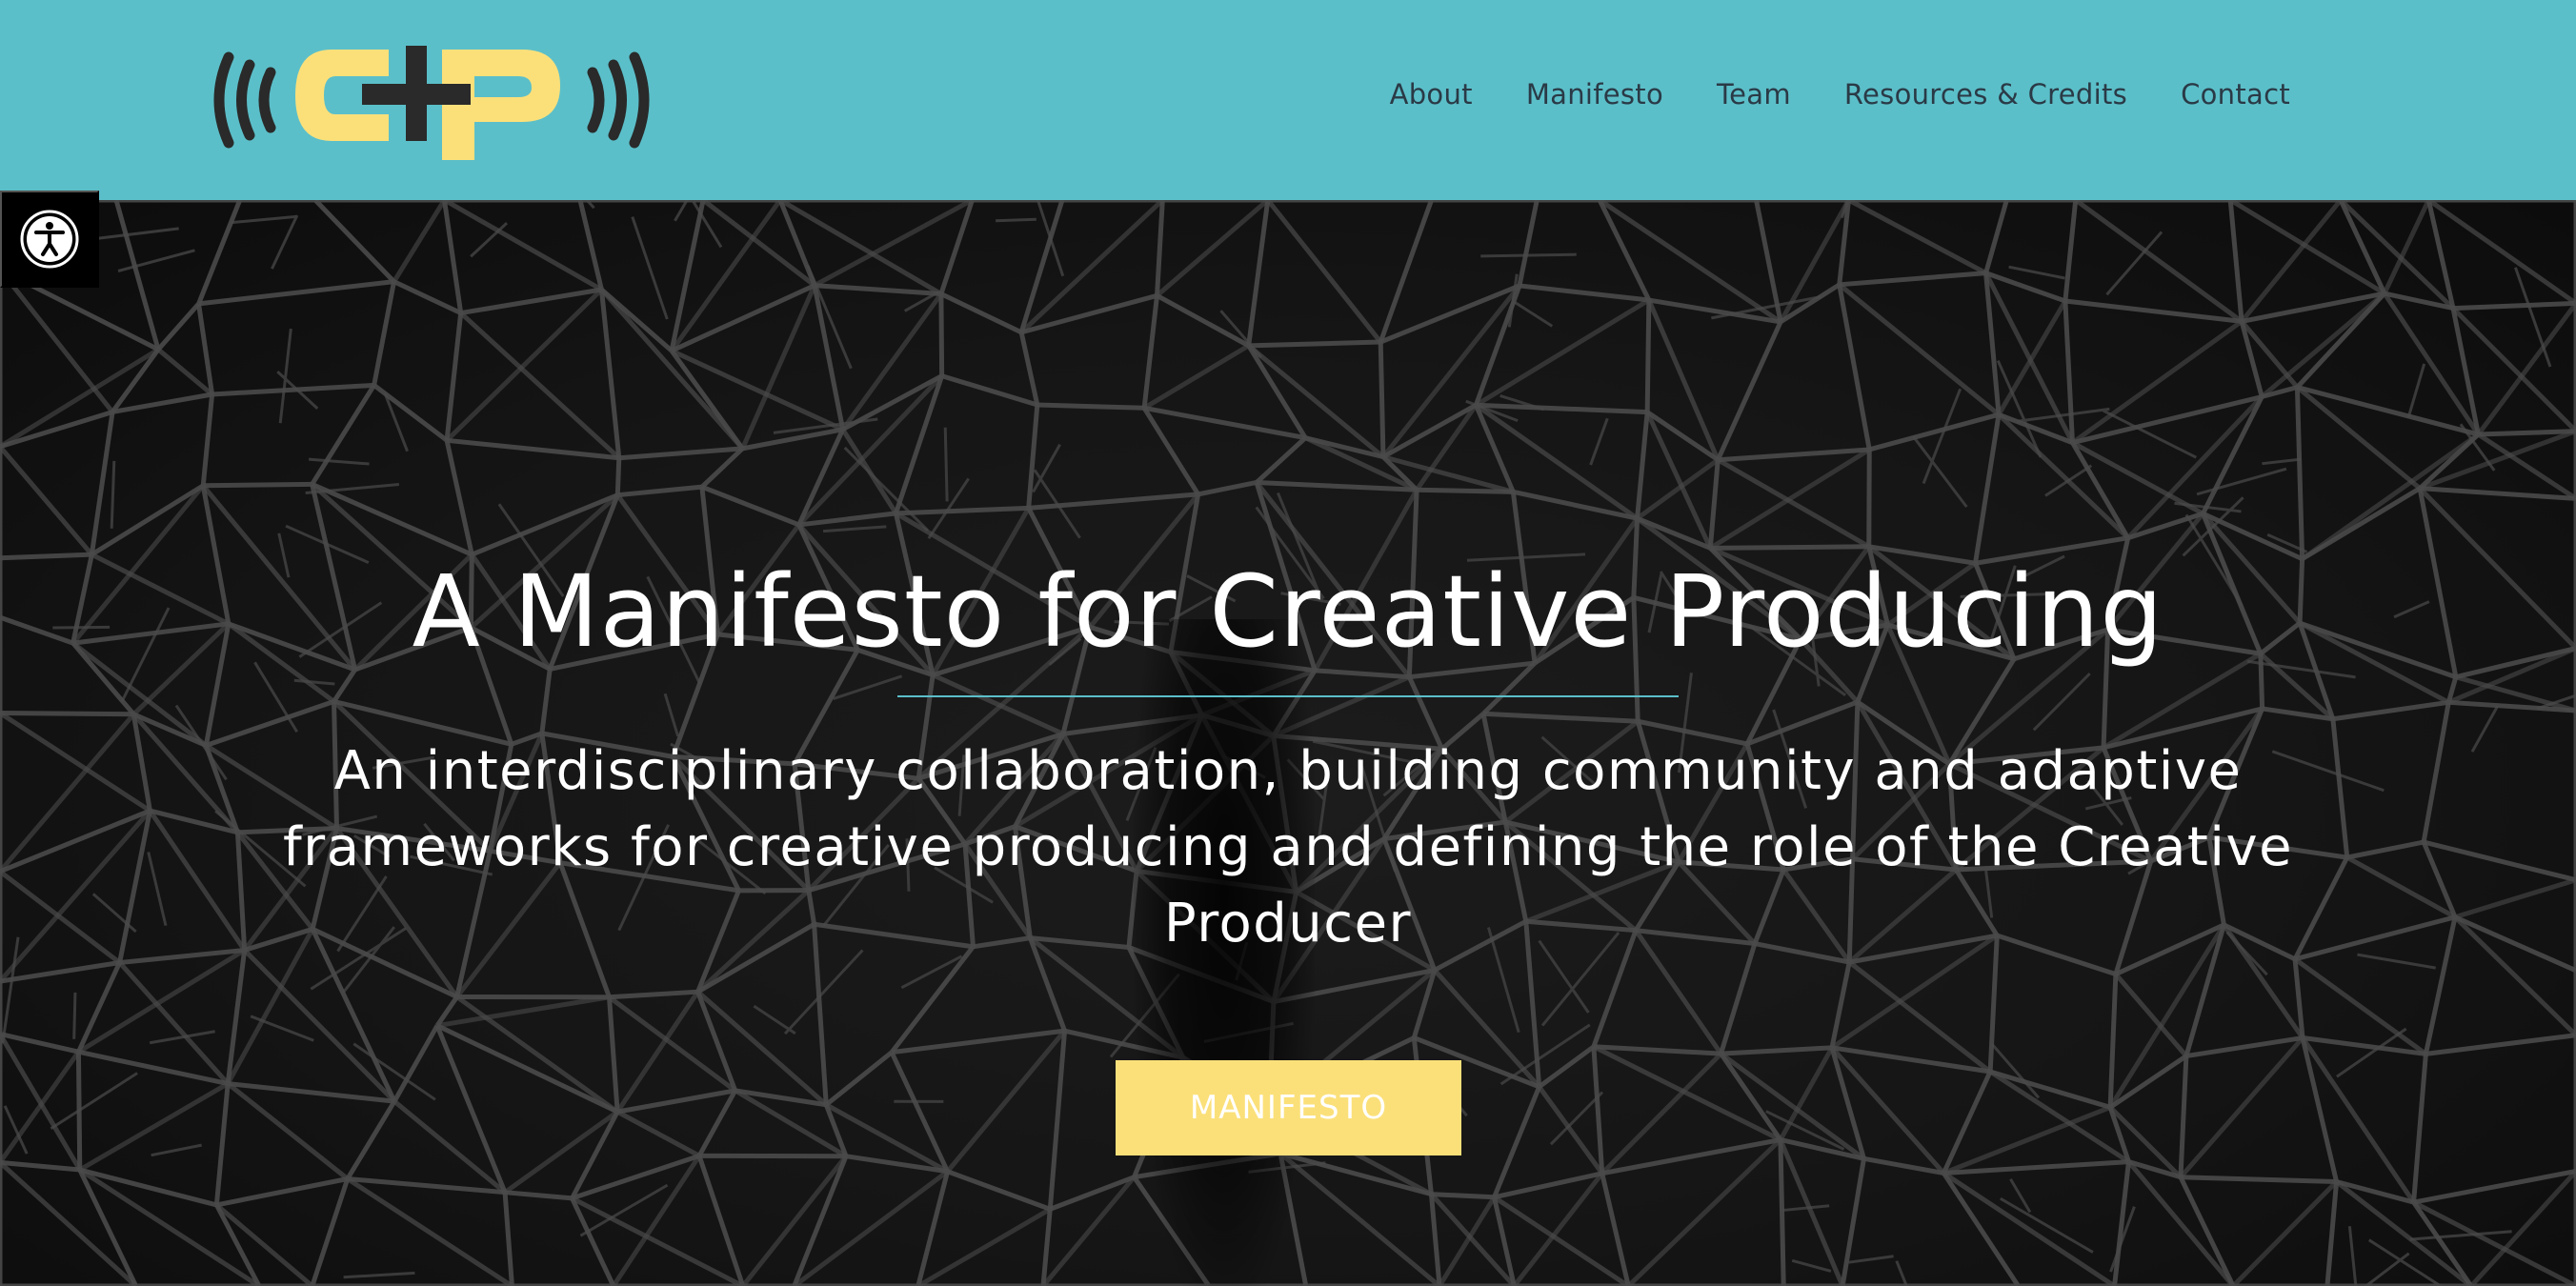 The image size is (2576, 1286). What do you see at coordinates (1288, 1107) in the screenshot?
I see `manifesto-cta-button: MANIFESTO` at bounding box center [1288, 1107].